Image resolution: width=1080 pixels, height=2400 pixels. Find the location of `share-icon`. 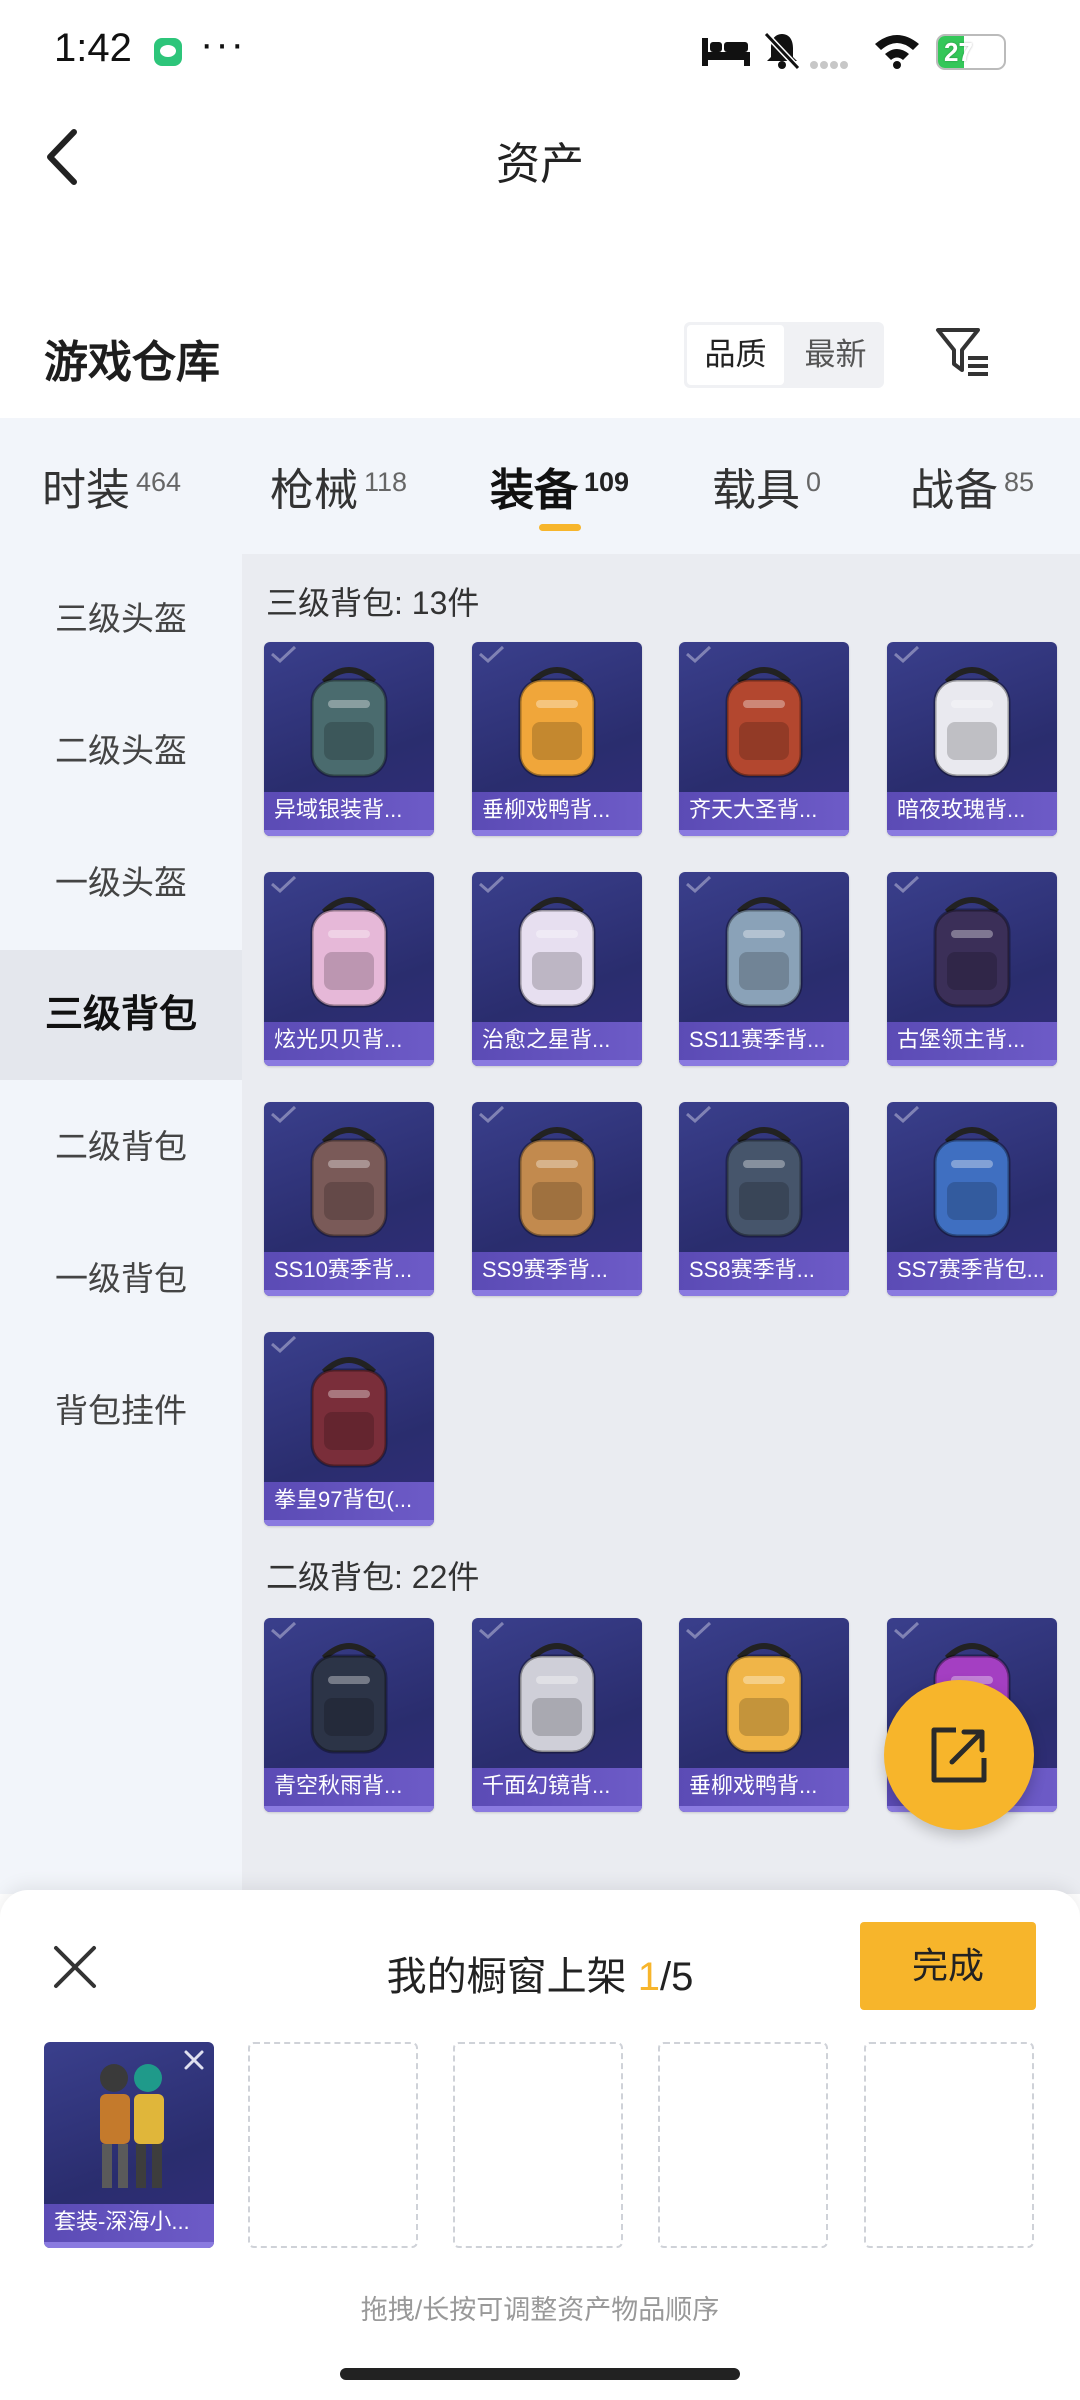

share-icon is located at coordinates (959, 1755).